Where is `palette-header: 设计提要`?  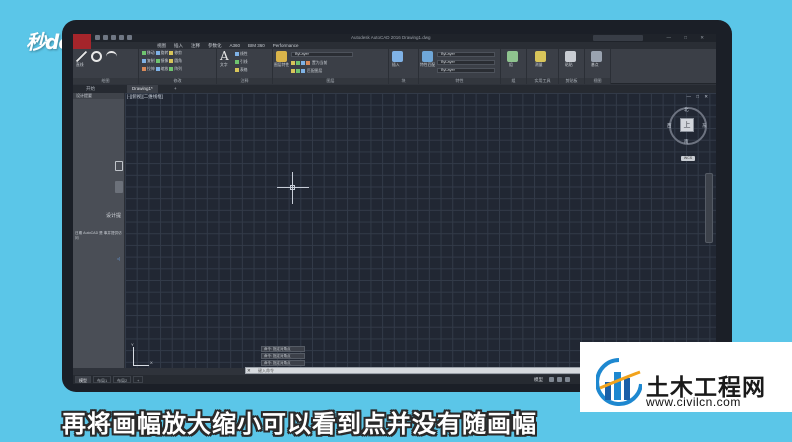
palette-header: 设计提要 is located at coordinates (98, 96).